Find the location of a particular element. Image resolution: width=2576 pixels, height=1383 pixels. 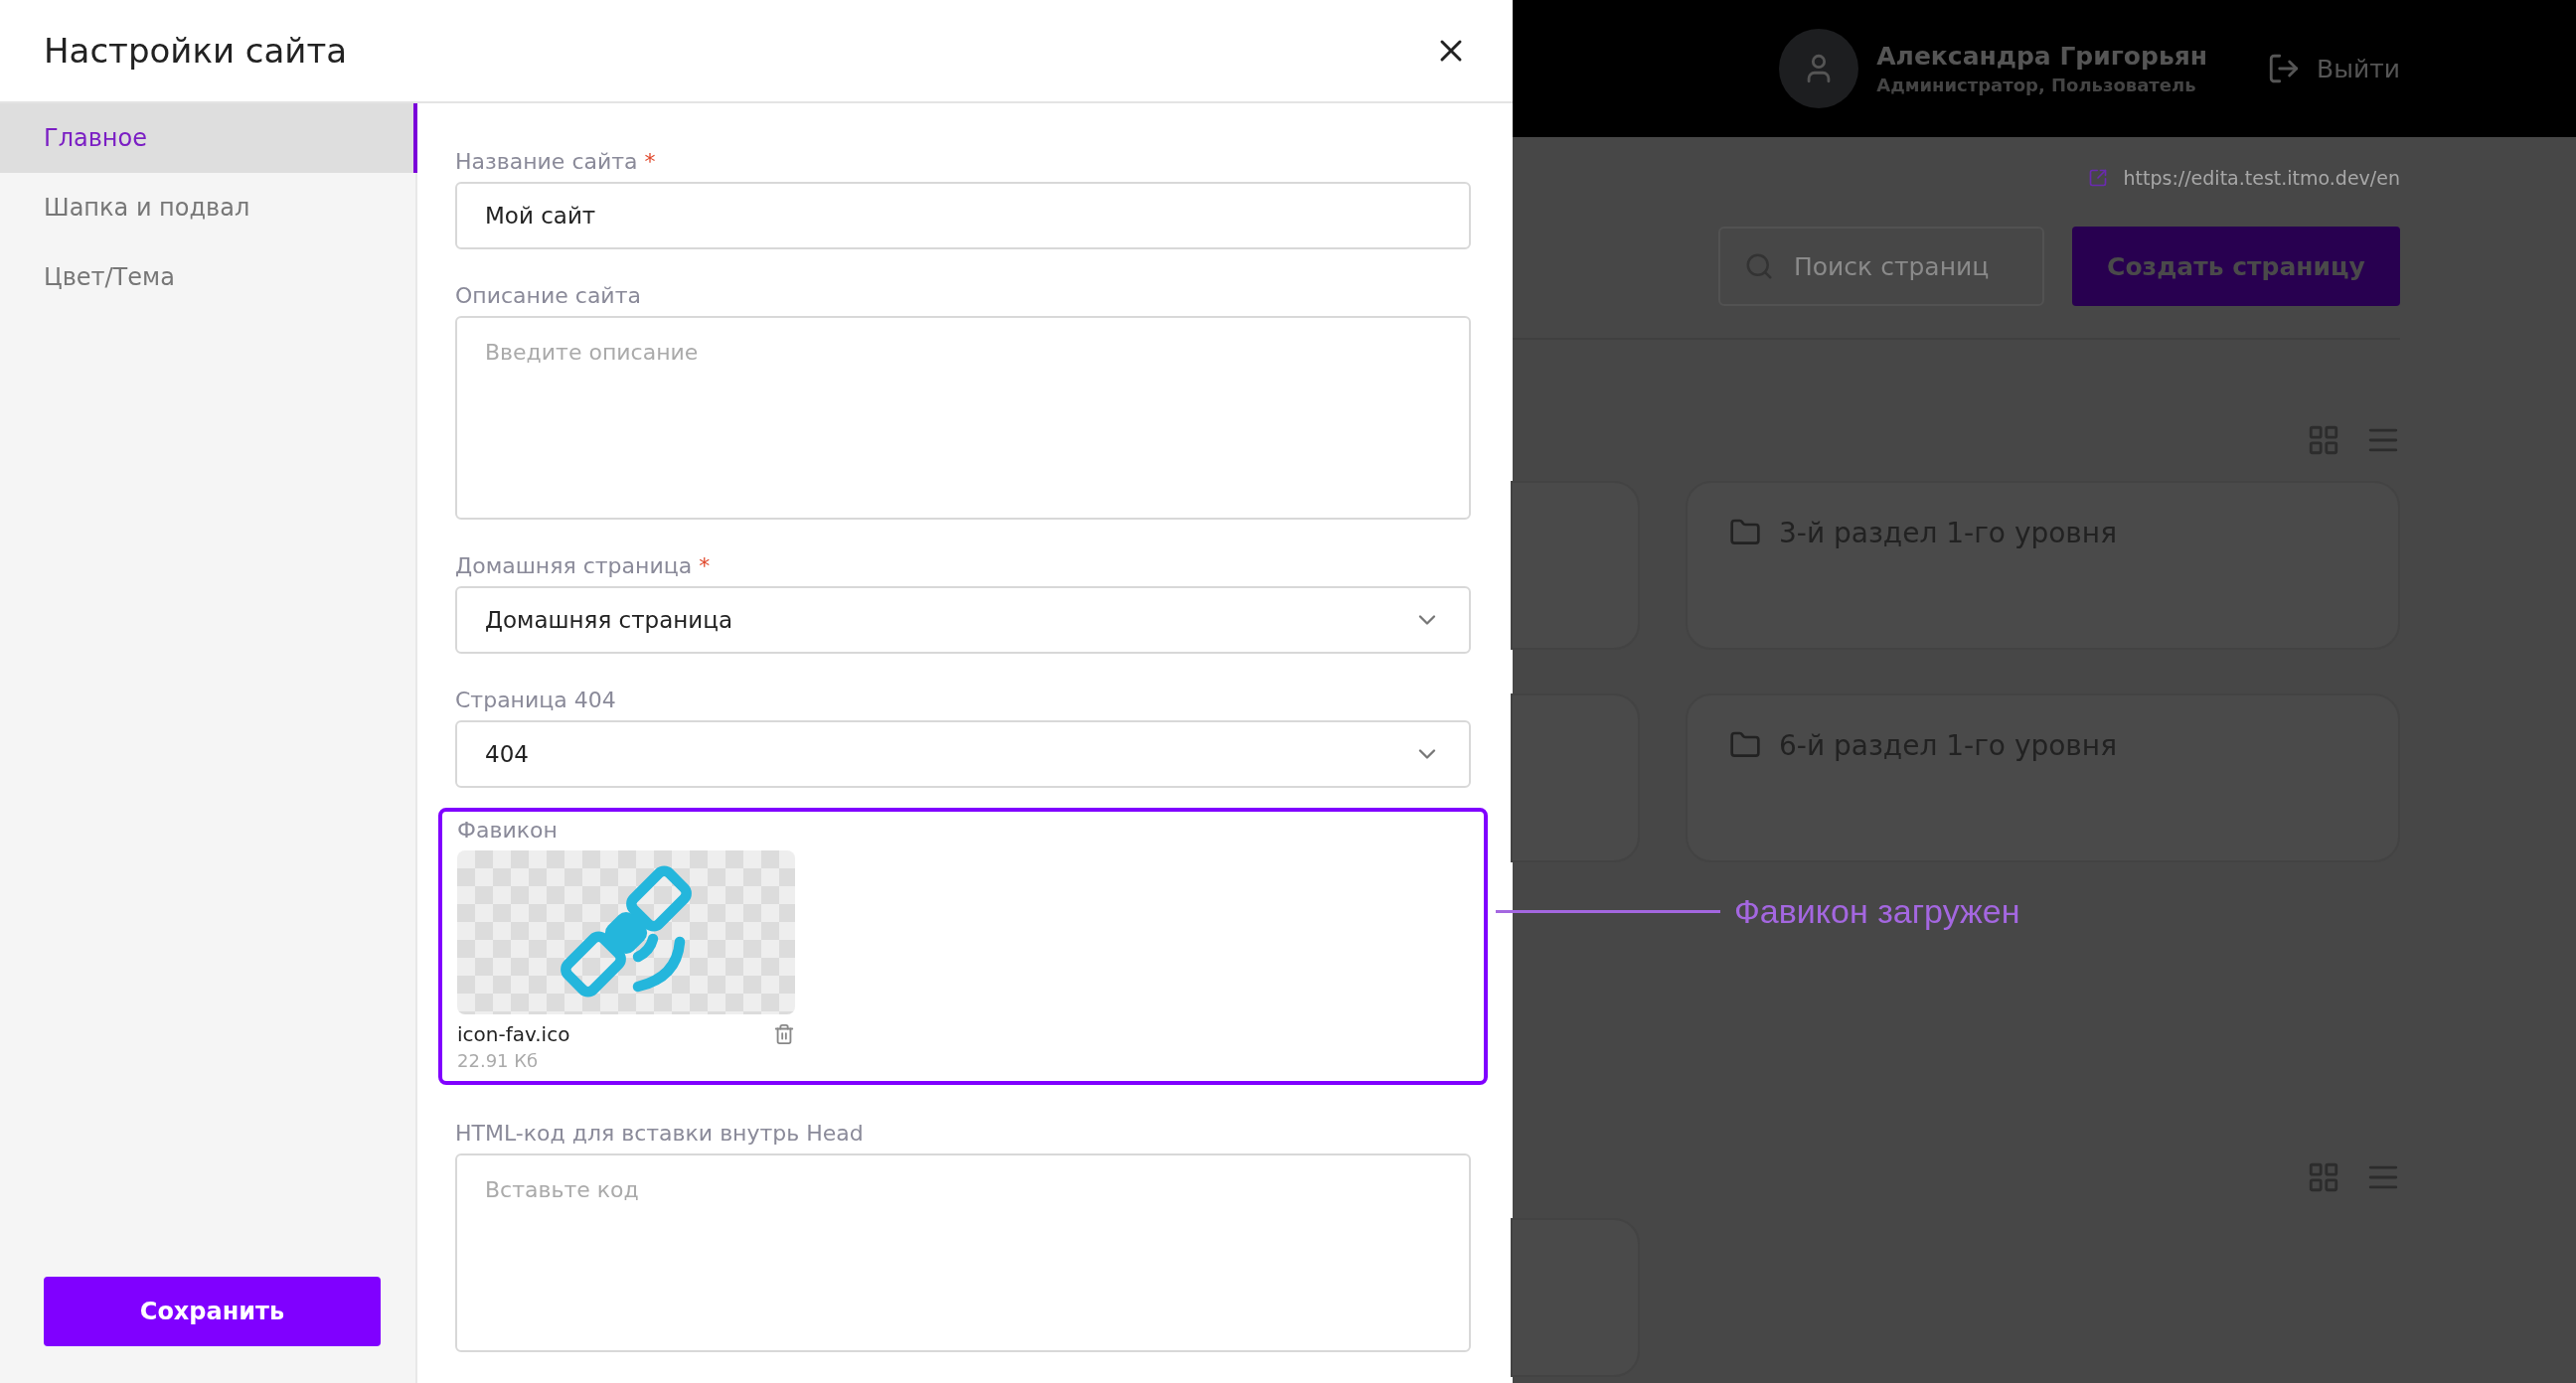

field-label: Домашняя страница * is located at coordinates (583, 566).